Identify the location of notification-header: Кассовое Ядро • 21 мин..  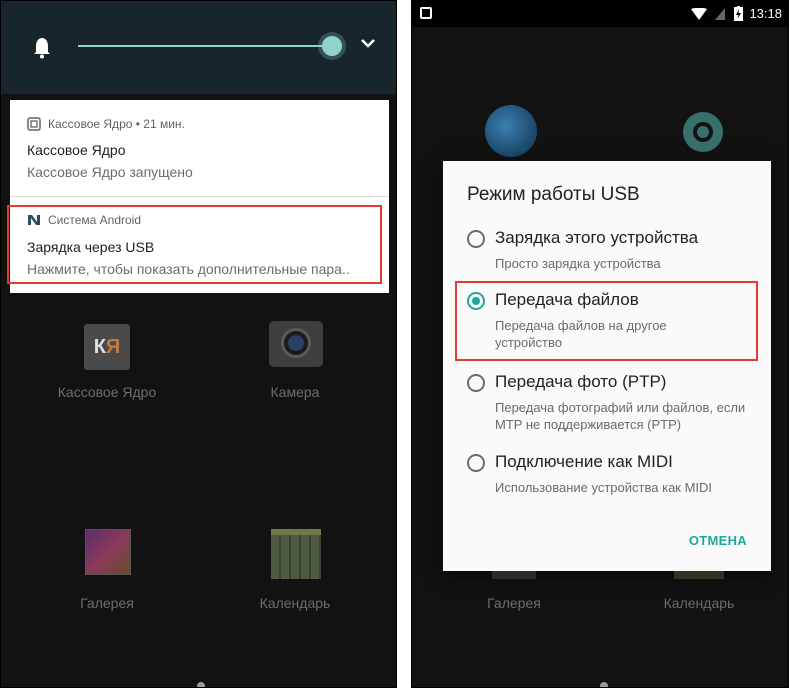
(106, 124).